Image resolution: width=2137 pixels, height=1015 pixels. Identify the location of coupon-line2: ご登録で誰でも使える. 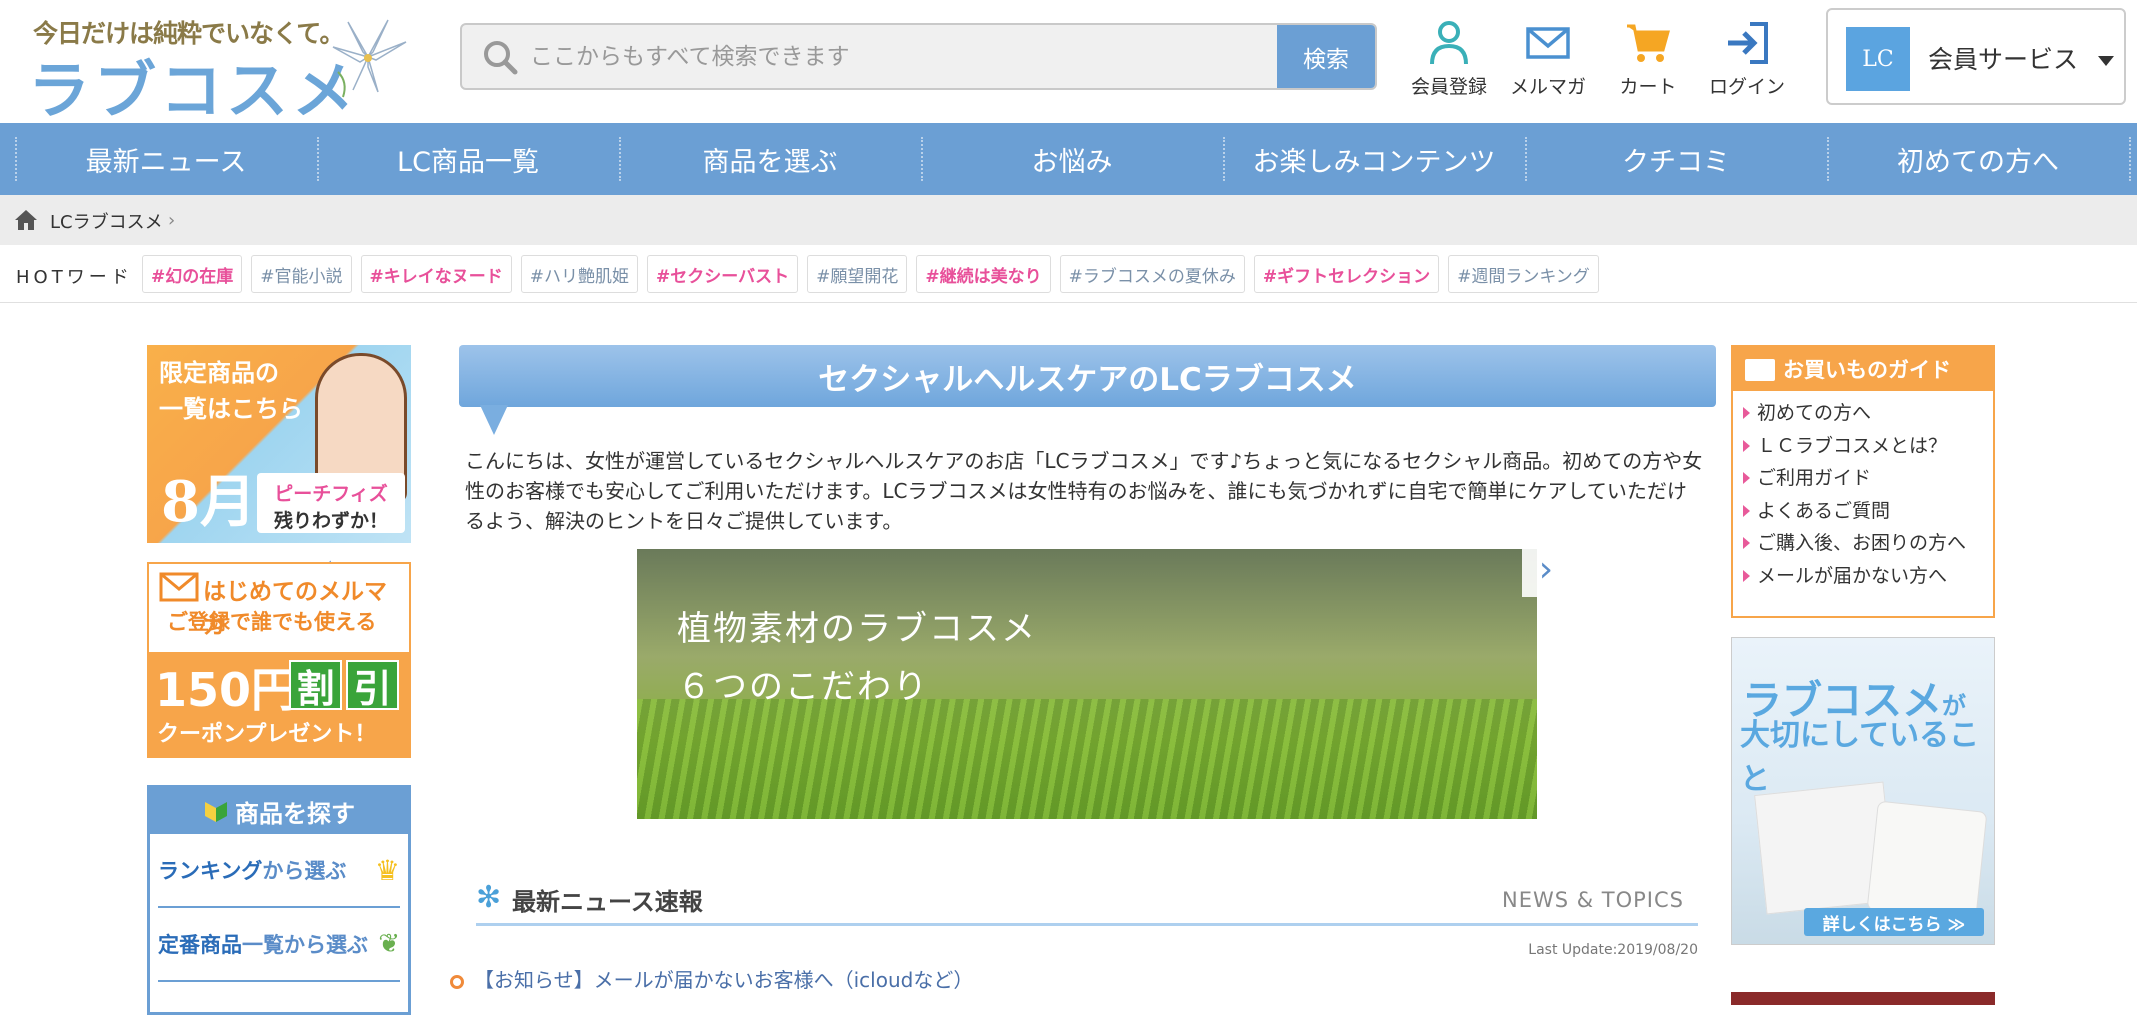
(272, 622).